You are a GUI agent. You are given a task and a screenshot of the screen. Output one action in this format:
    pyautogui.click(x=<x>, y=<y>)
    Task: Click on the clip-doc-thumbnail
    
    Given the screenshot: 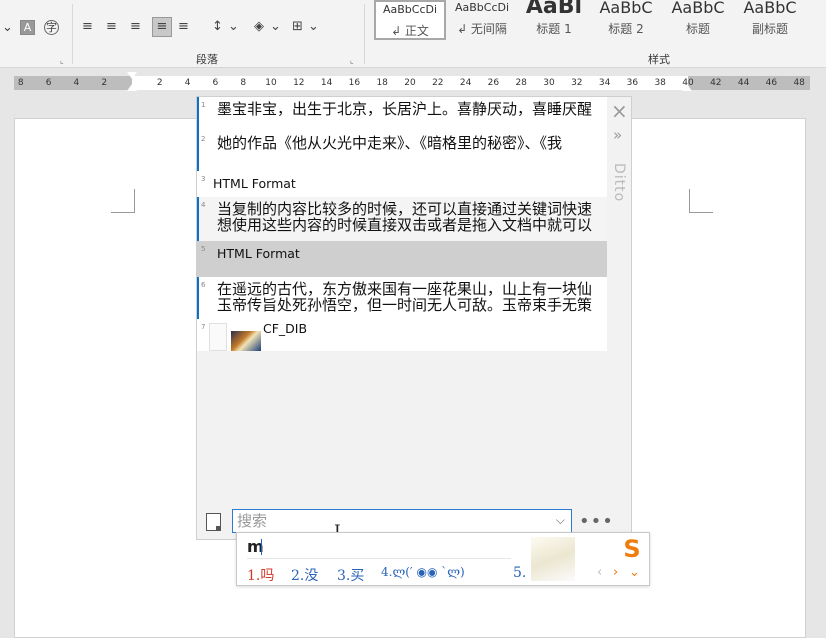 What is the action you would take?
    pyautogui.click(x=218, y=337)
    